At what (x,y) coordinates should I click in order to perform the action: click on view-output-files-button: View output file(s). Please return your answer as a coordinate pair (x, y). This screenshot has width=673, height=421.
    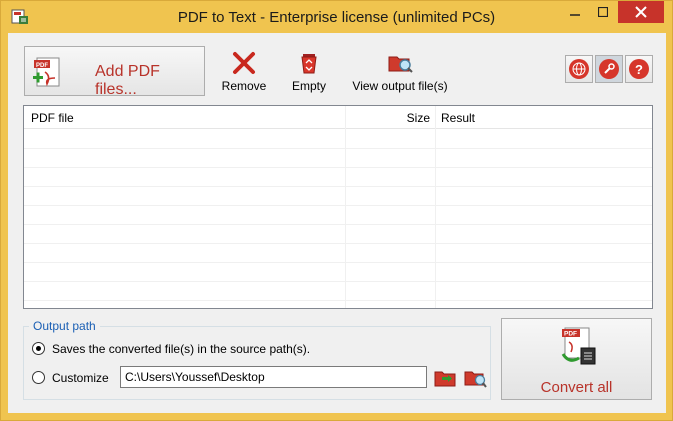
    Looking at the image, I should click on (400, 72).